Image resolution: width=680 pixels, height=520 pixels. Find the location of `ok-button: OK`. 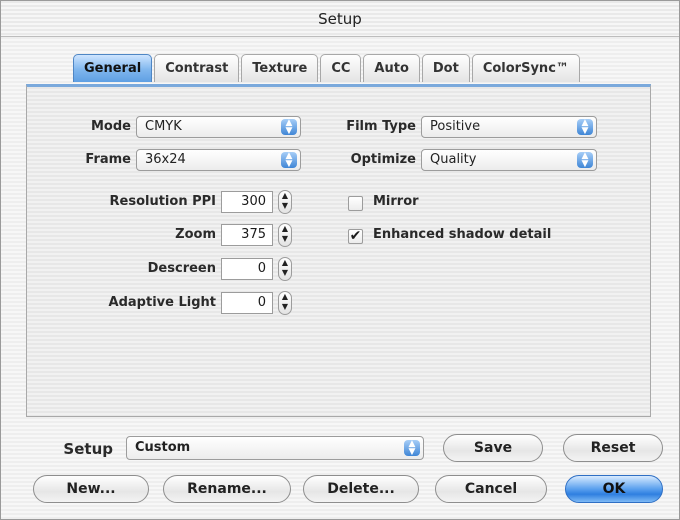

ok-button: OK is located at coordinates (614, 489).